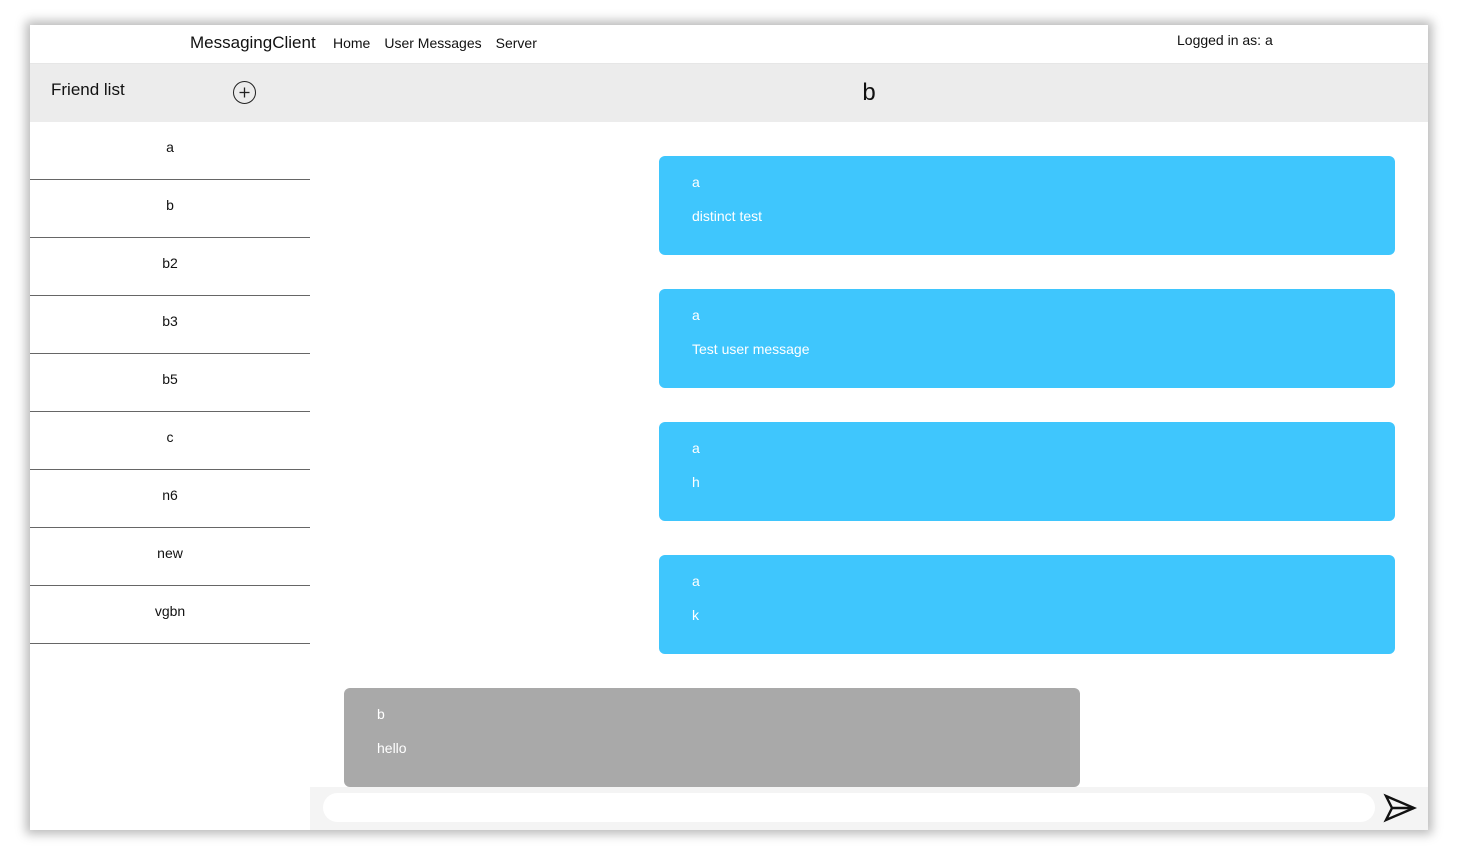  I want to click on friend-item: c, so click(170, 441).